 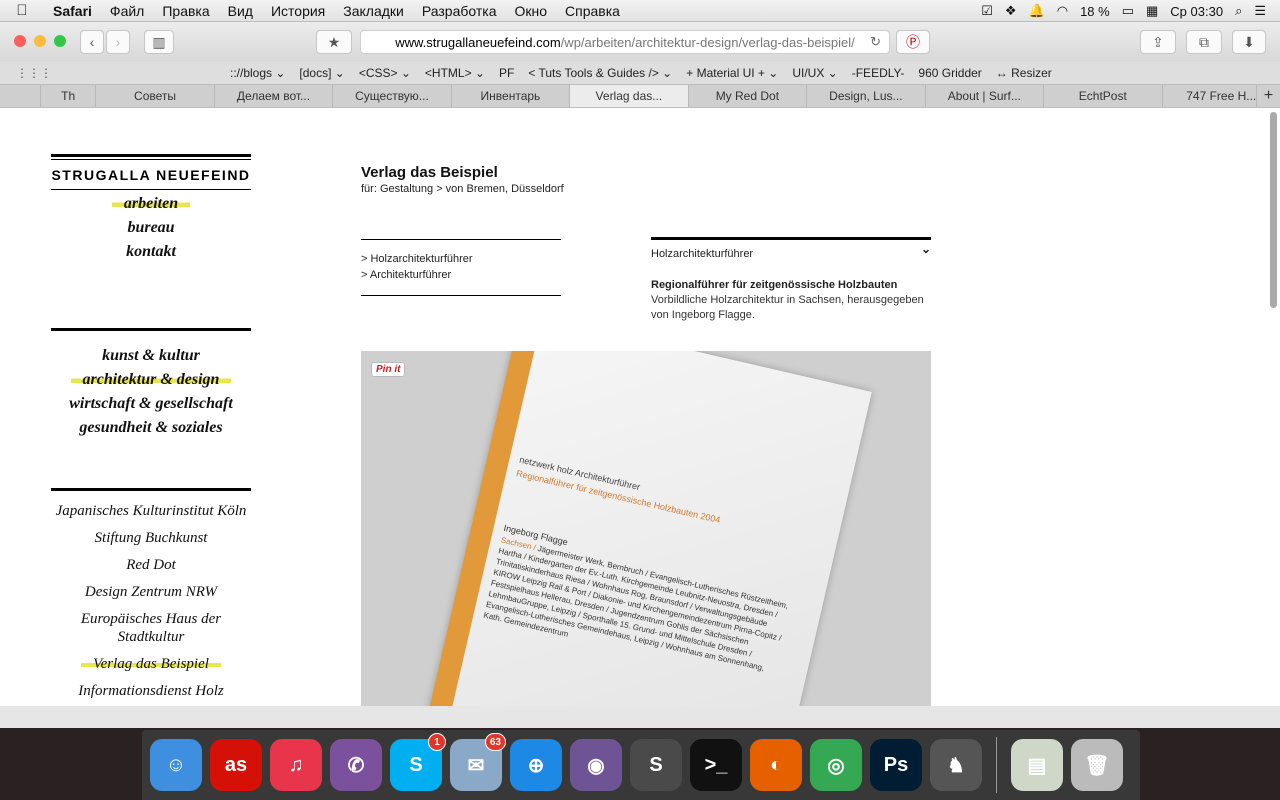 What do you see at coordinates (418, 762) in the screenshot?
I see `dock-skype-icon: S1` at bounding box center [418, 762].